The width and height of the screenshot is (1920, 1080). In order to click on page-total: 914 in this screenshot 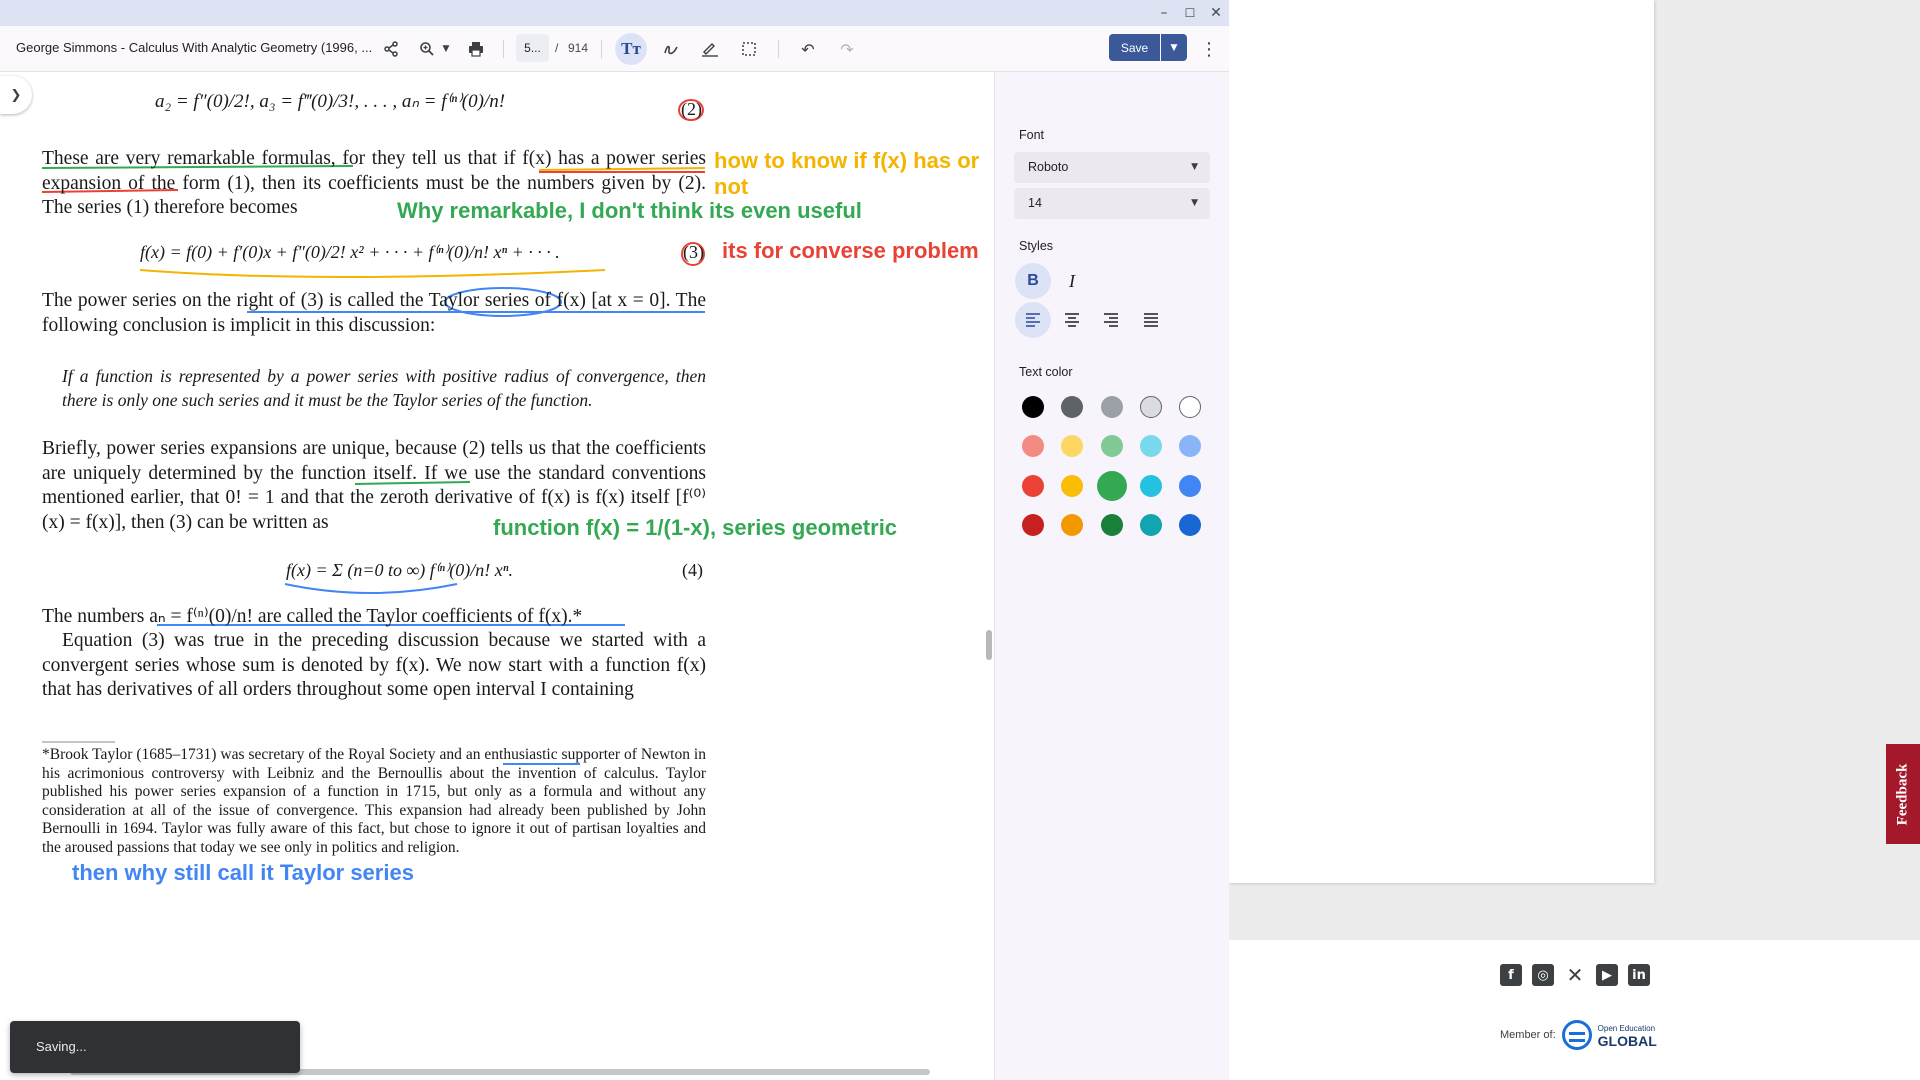, I will do `click(578, 48)`.